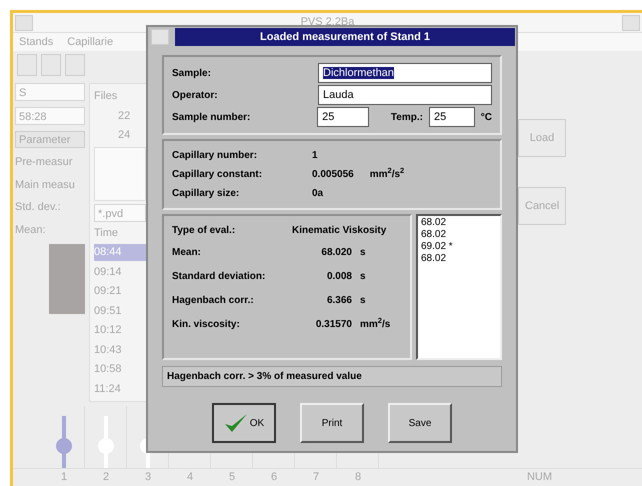 This screenshot has width=642, height=486. I want to click on field-label: Capillary number:, so click(215, 156).